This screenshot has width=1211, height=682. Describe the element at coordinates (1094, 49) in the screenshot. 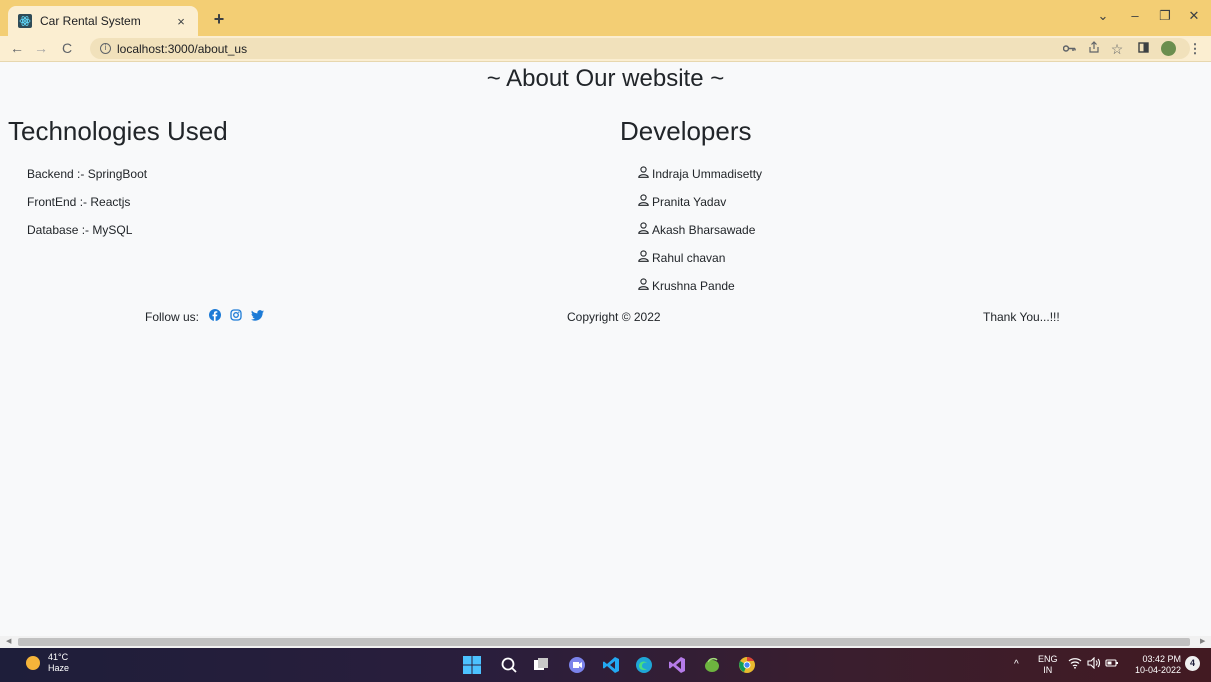

I see `share-icon` at that location.